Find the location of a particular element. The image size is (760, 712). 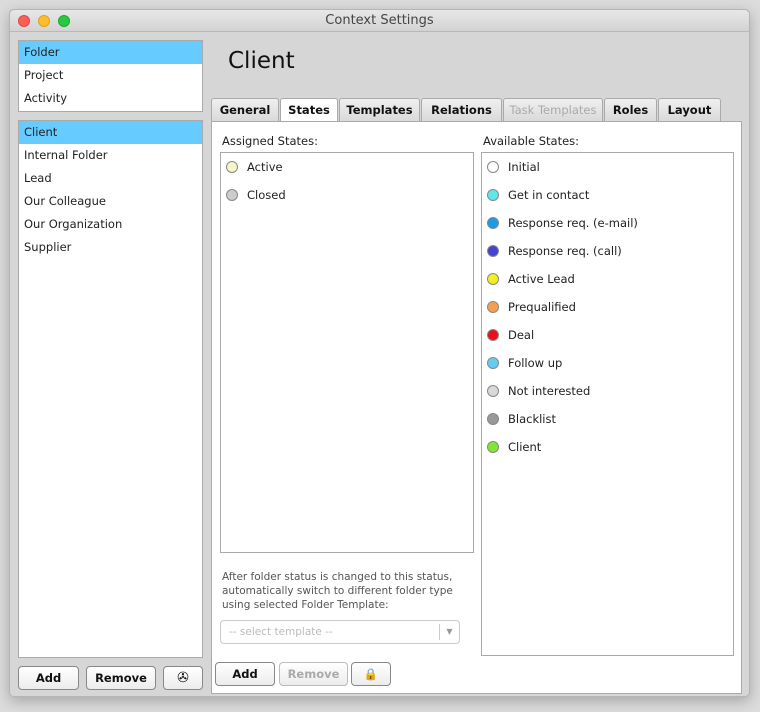

folder-type-item: Lead is located at coordinates (110, 178).